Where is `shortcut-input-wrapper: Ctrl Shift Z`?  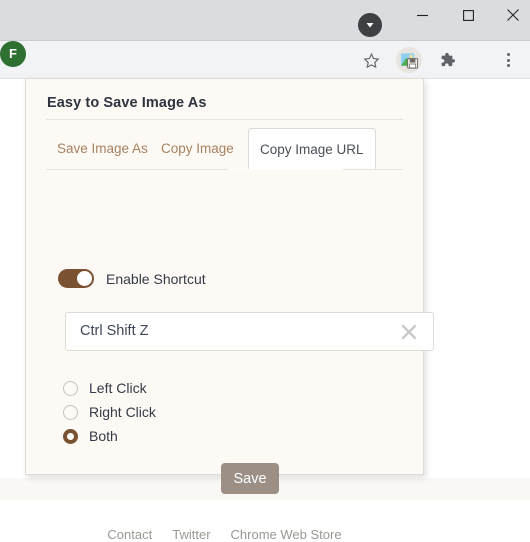 shortcut-input-wrapper: Ctrl Shift Z is located at coordinates (249, 331).